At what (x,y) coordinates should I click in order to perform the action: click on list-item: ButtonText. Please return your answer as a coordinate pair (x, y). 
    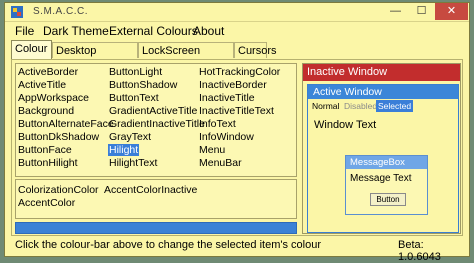
    Looking at the image, I should click on (134, 98).